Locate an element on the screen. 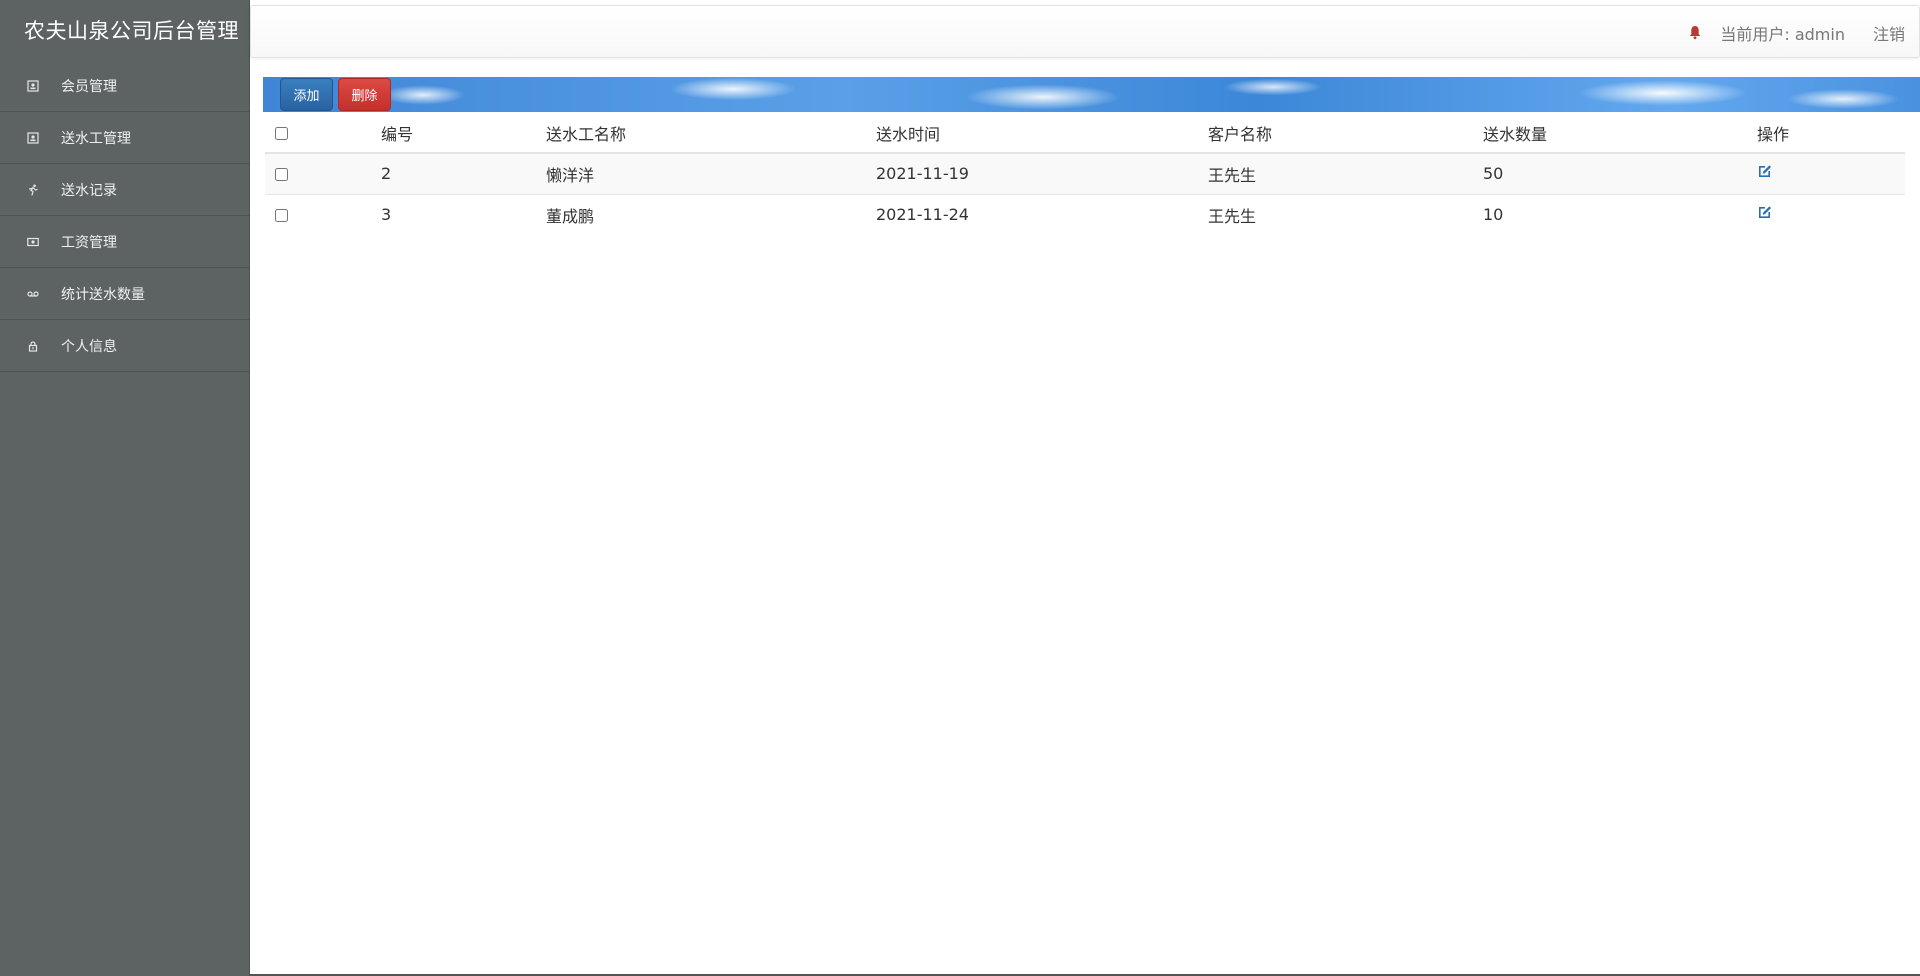  select-all-checkbox is located at coordinates (281, 133).